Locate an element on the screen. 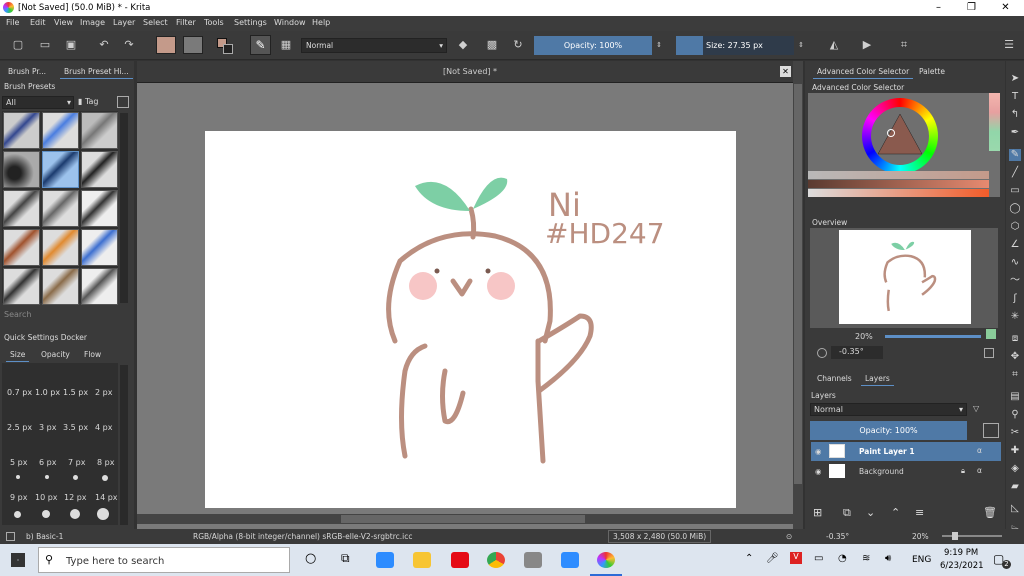 This screenshot has height=576, width=1024. brush-preset-fineliner is located at coordinates (99, 208).